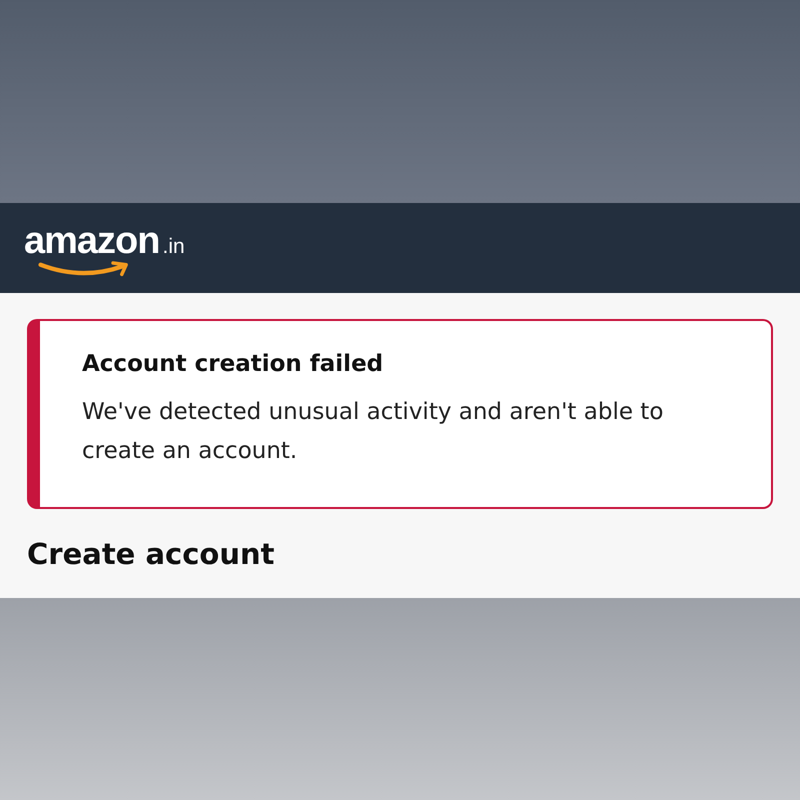 The width and height of the screenshot is (800, 800). What do you see at coordinates (373, 432) in the screenshot?
I see `alert-message: We've detected unusual activity and aren't able to create an account.` at bounding box center [373, 432].